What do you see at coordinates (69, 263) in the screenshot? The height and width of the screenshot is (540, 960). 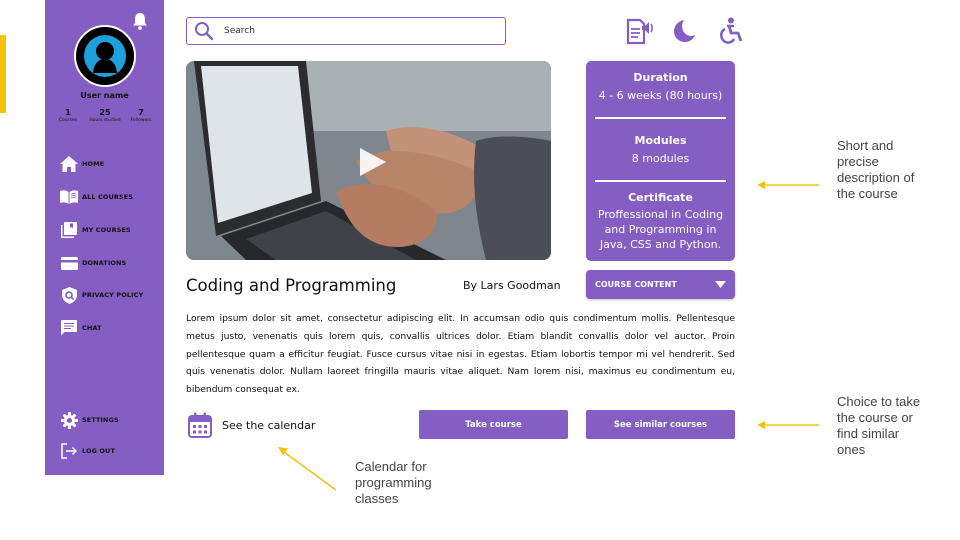 I see `card-icon` at bounding box center [69, 263].